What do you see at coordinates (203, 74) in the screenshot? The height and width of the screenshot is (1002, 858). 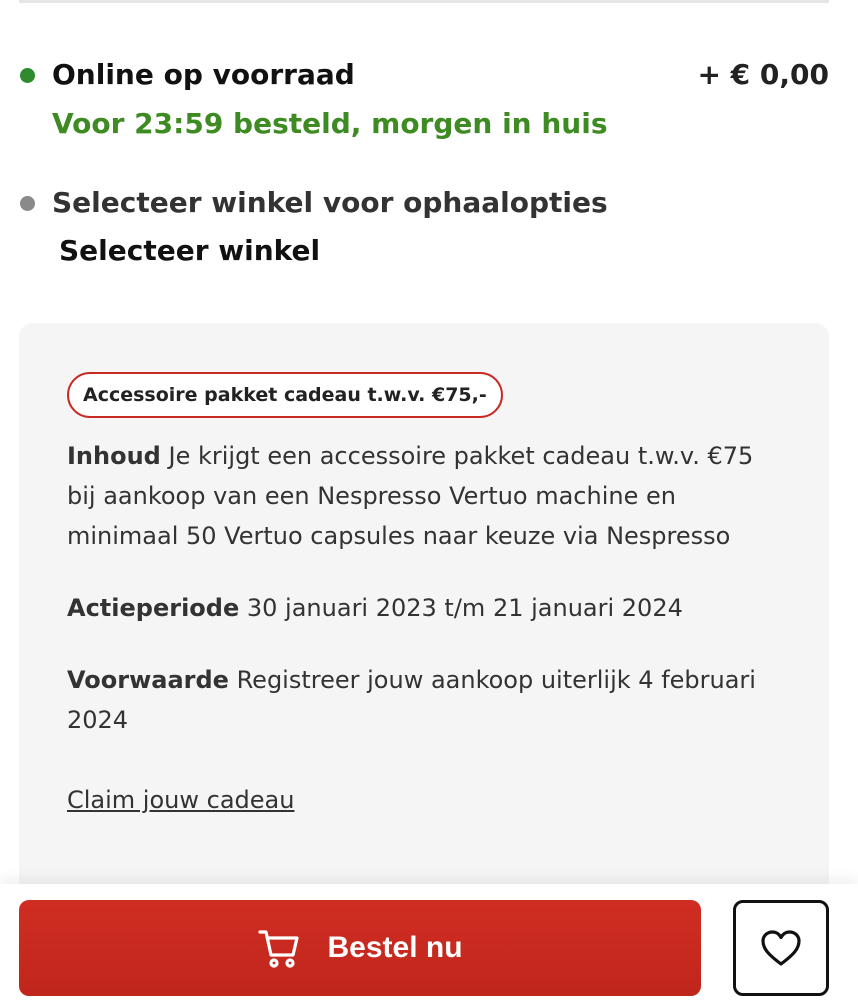 I see `online-stock-title: Online op voorraad` at bounding box center [203, 74].